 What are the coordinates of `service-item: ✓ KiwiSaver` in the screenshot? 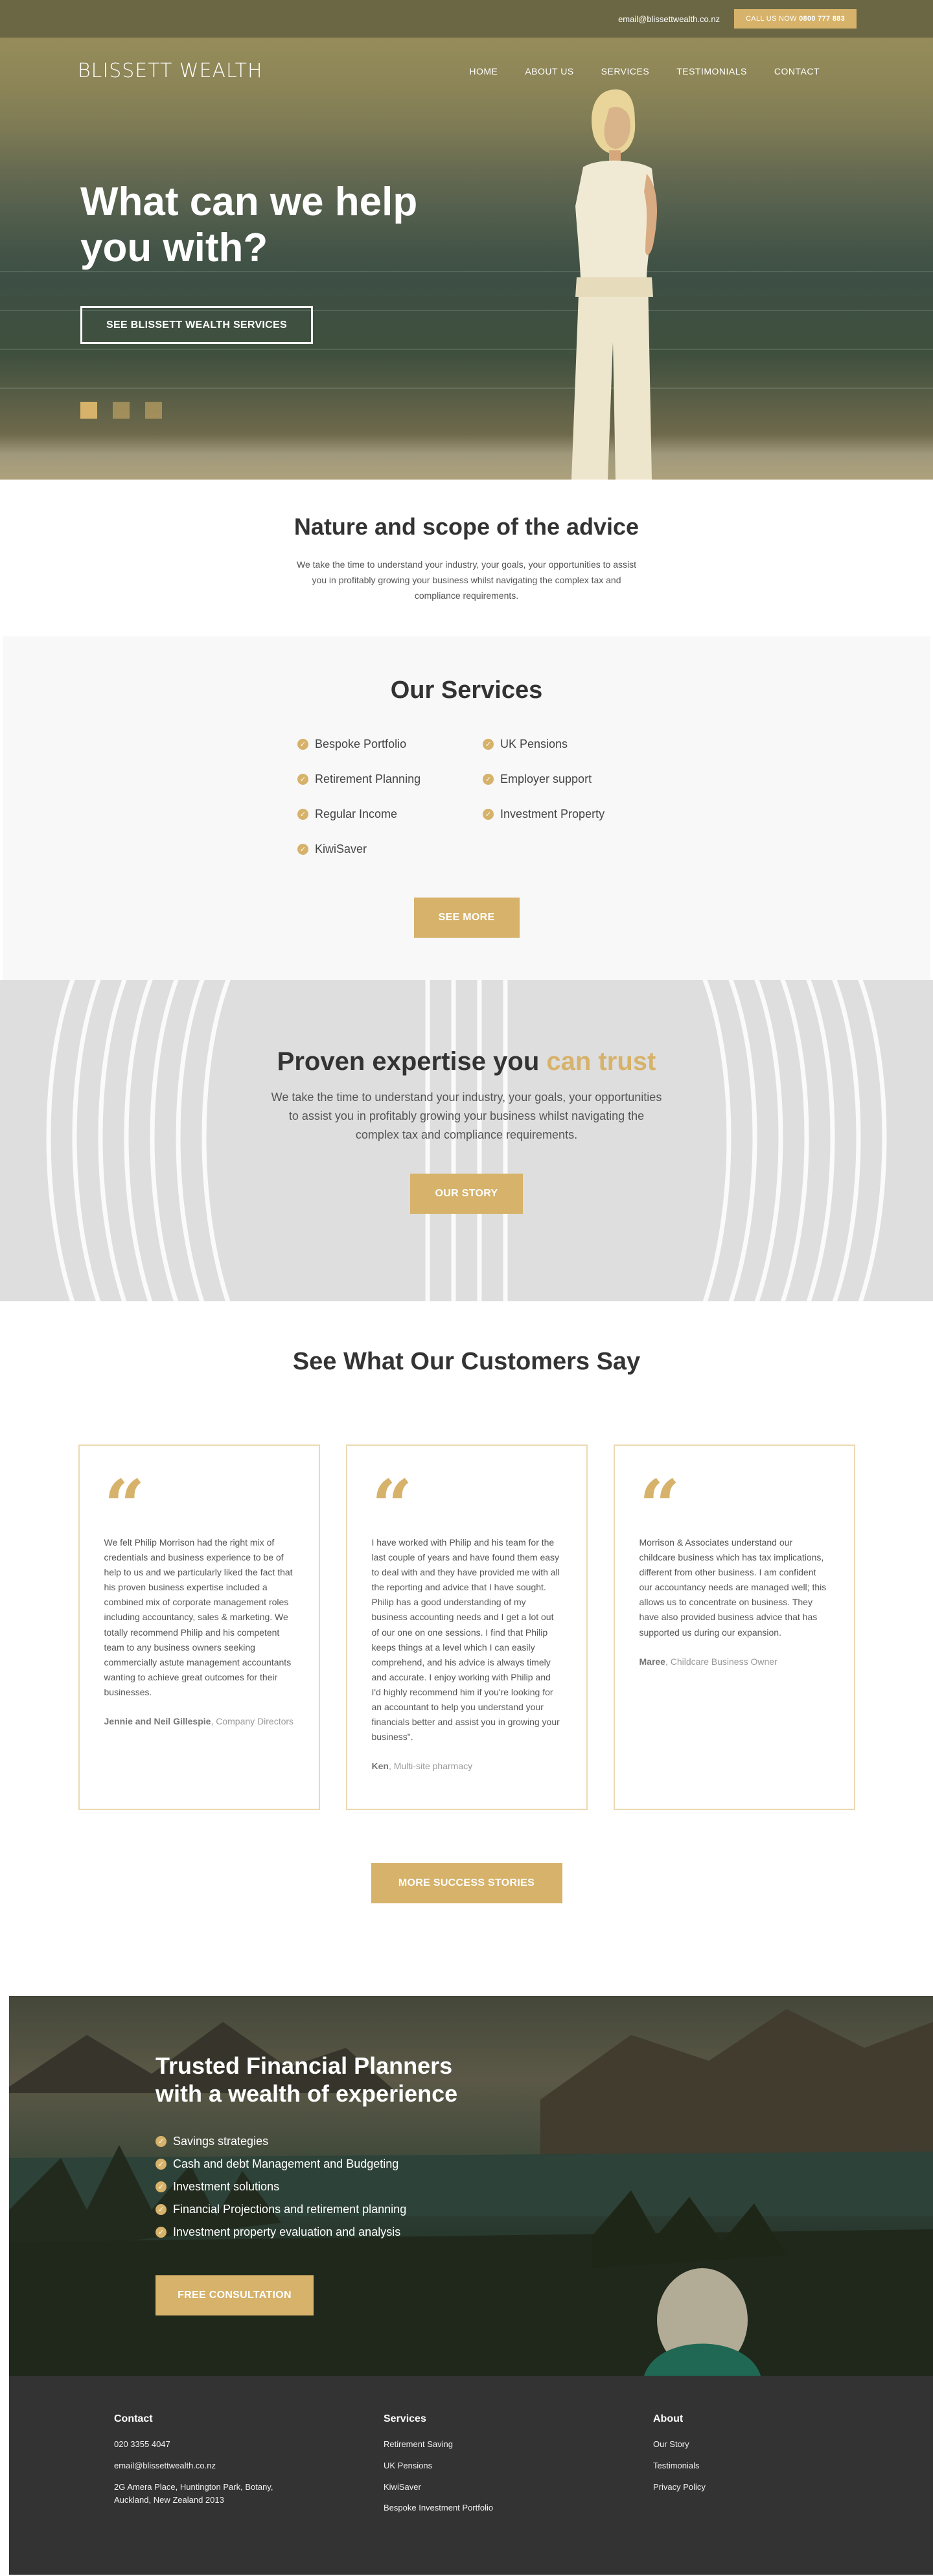 It's located at (373, 849).